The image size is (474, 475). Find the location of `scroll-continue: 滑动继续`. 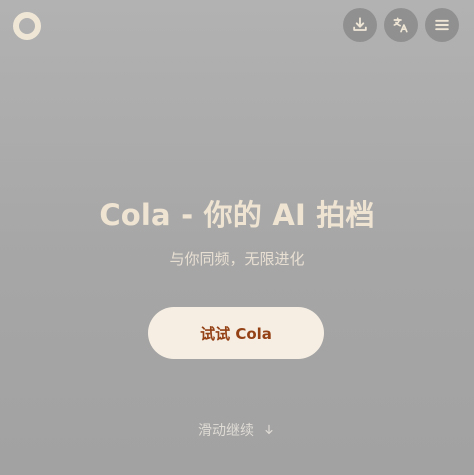

scroll-continue: 滑动继续 is located at coordinates (237, 430).